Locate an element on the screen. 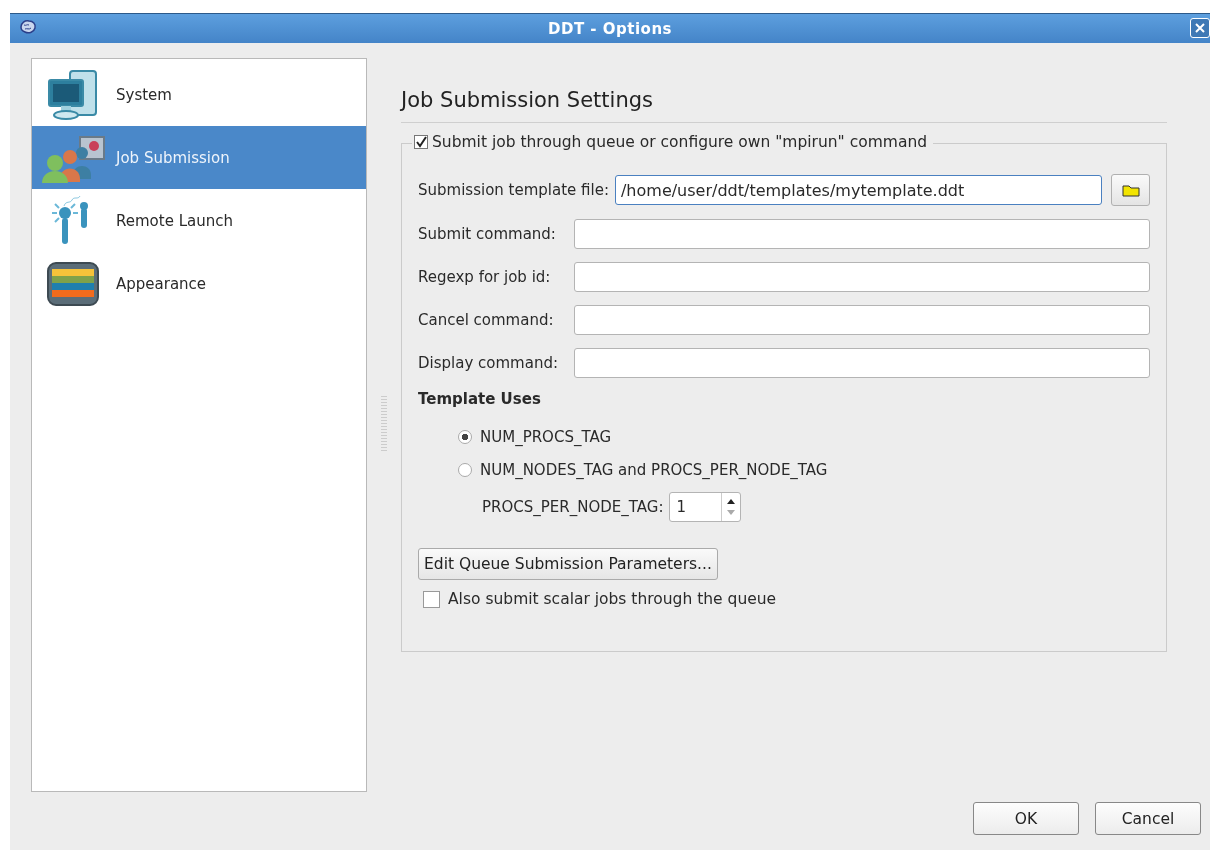 The width and height of the screenshot is (1210, 850). browse-button is located at coordinates (1130, 190).